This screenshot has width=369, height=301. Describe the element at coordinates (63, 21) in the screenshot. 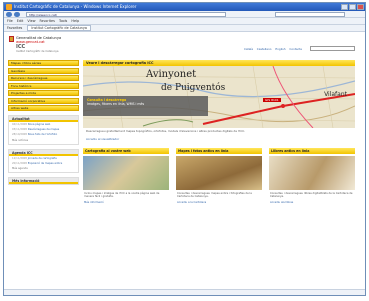

I see `menu-tools: Tools` at that location.